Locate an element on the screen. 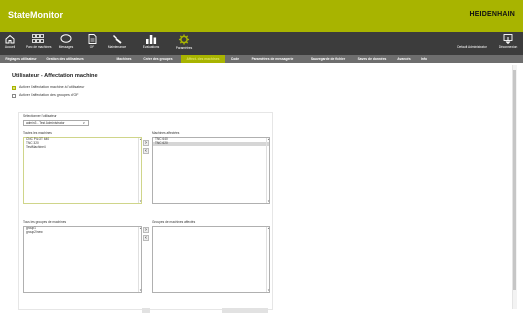 The height and width of the screenshot is (313, 523). gear-icon is located at coordinates (184, 39).